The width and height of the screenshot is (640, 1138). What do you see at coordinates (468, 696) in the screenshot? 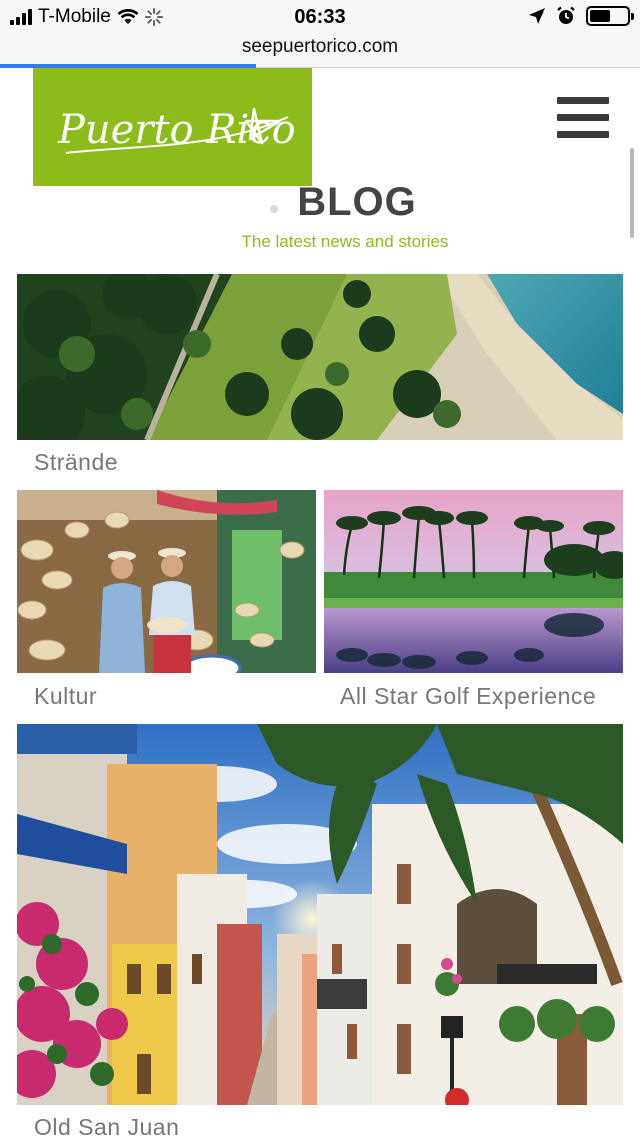
I see `post-caption-golf: All Star Golf Experience` at bounding box center [468, 696].